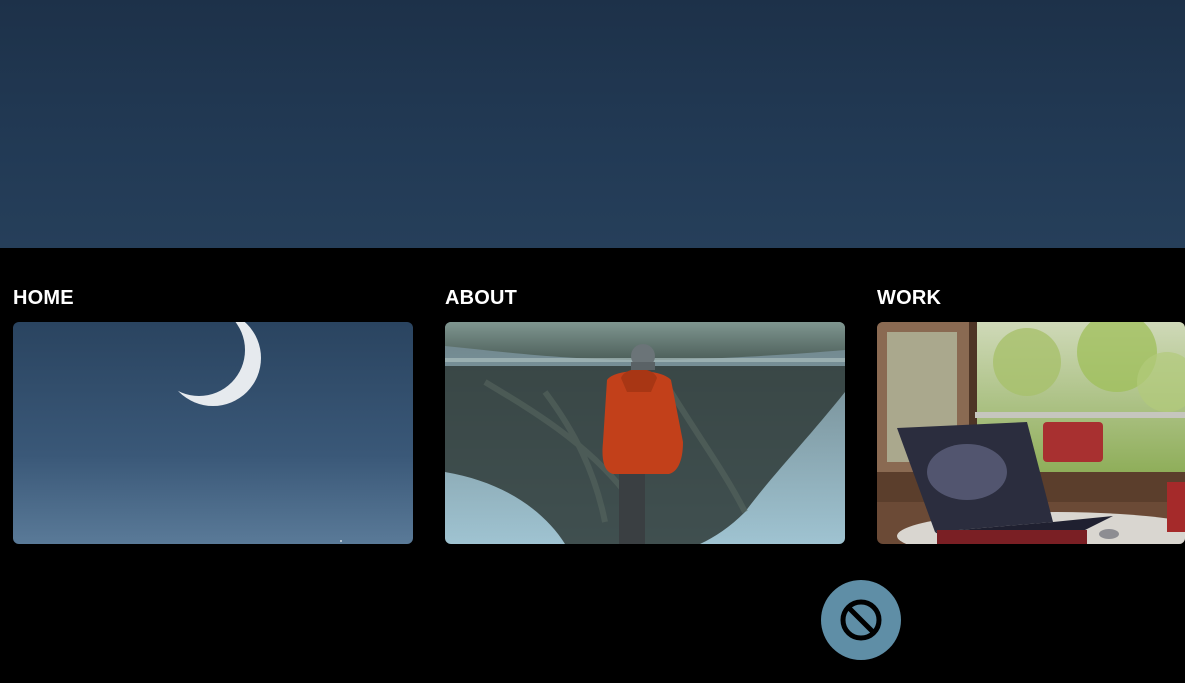  I want to click on menu-item-work: WORK, so click(1031, 415).